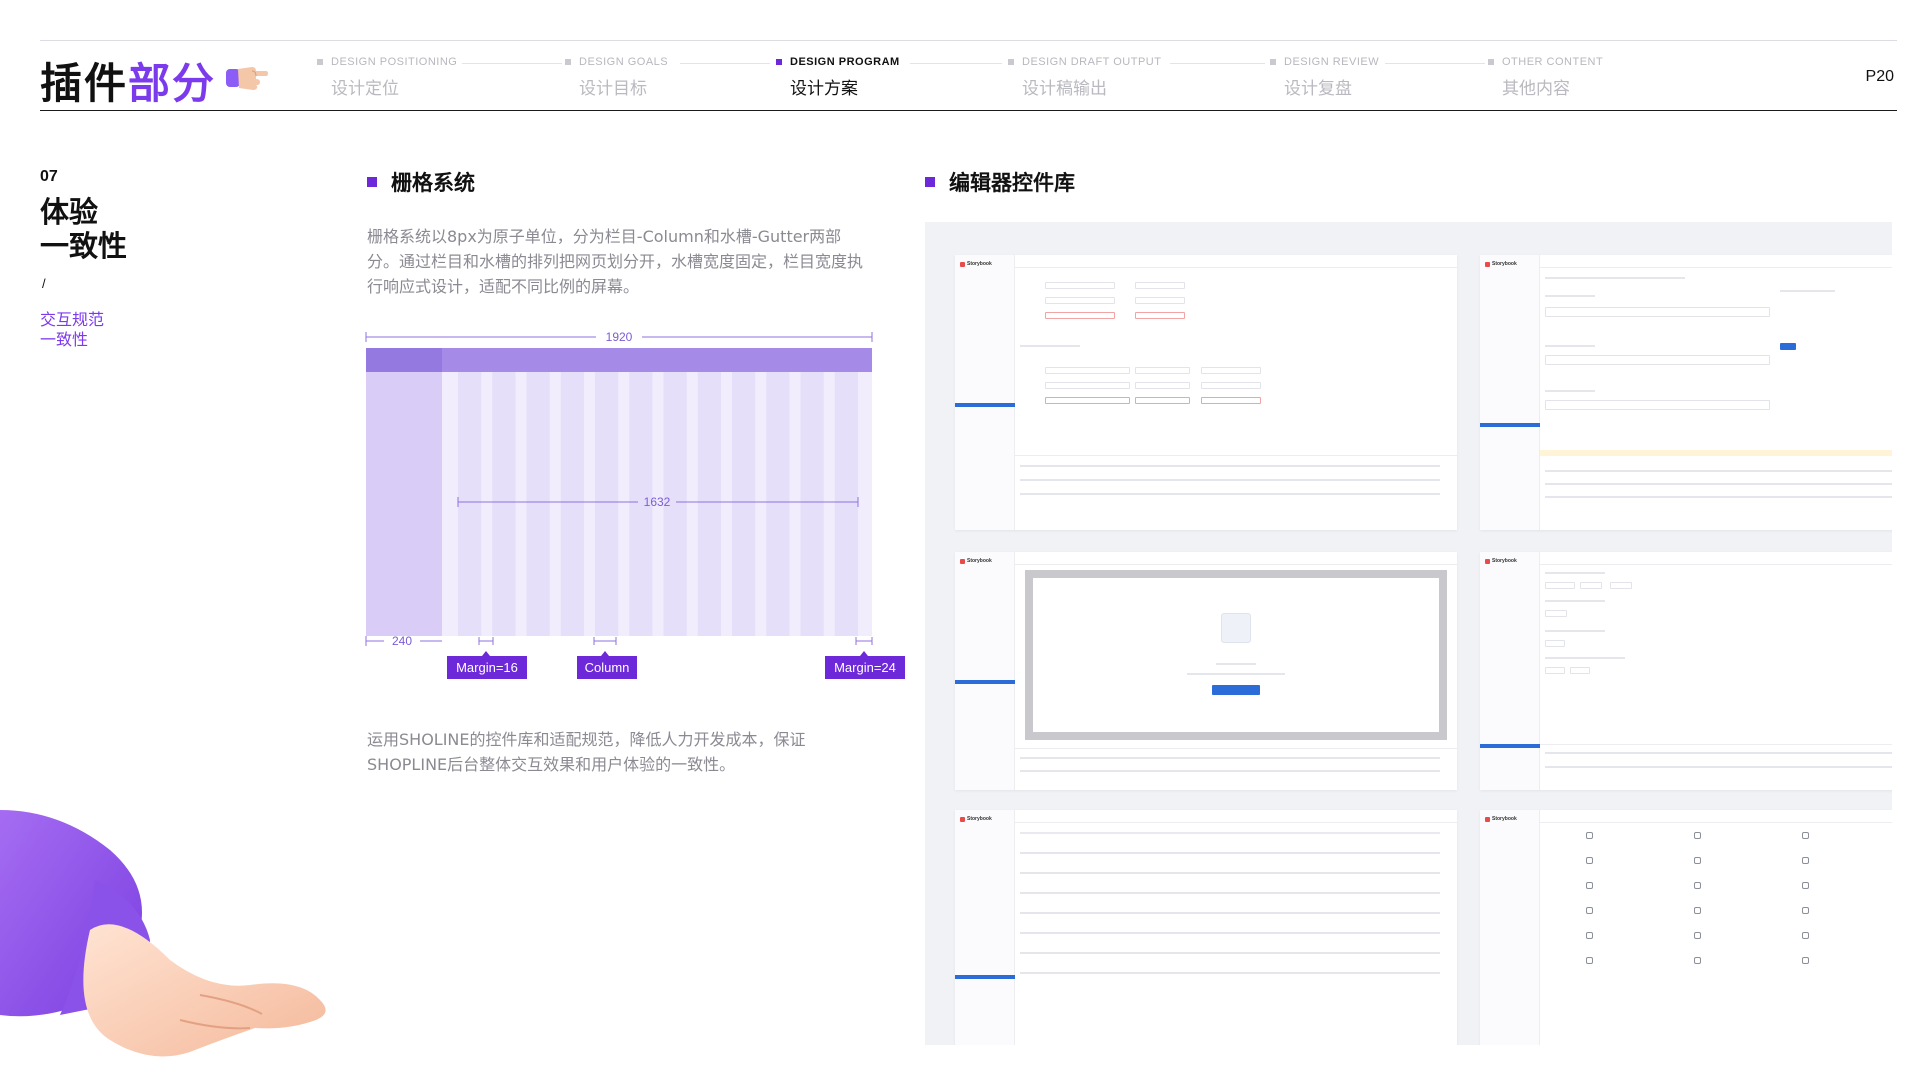 This screenshot has width=1920, height=1080. What do you see at coordinates (865, 667) in the screenshot?
I see `tag-label: Margin=24` at bounding box center [865, 667].